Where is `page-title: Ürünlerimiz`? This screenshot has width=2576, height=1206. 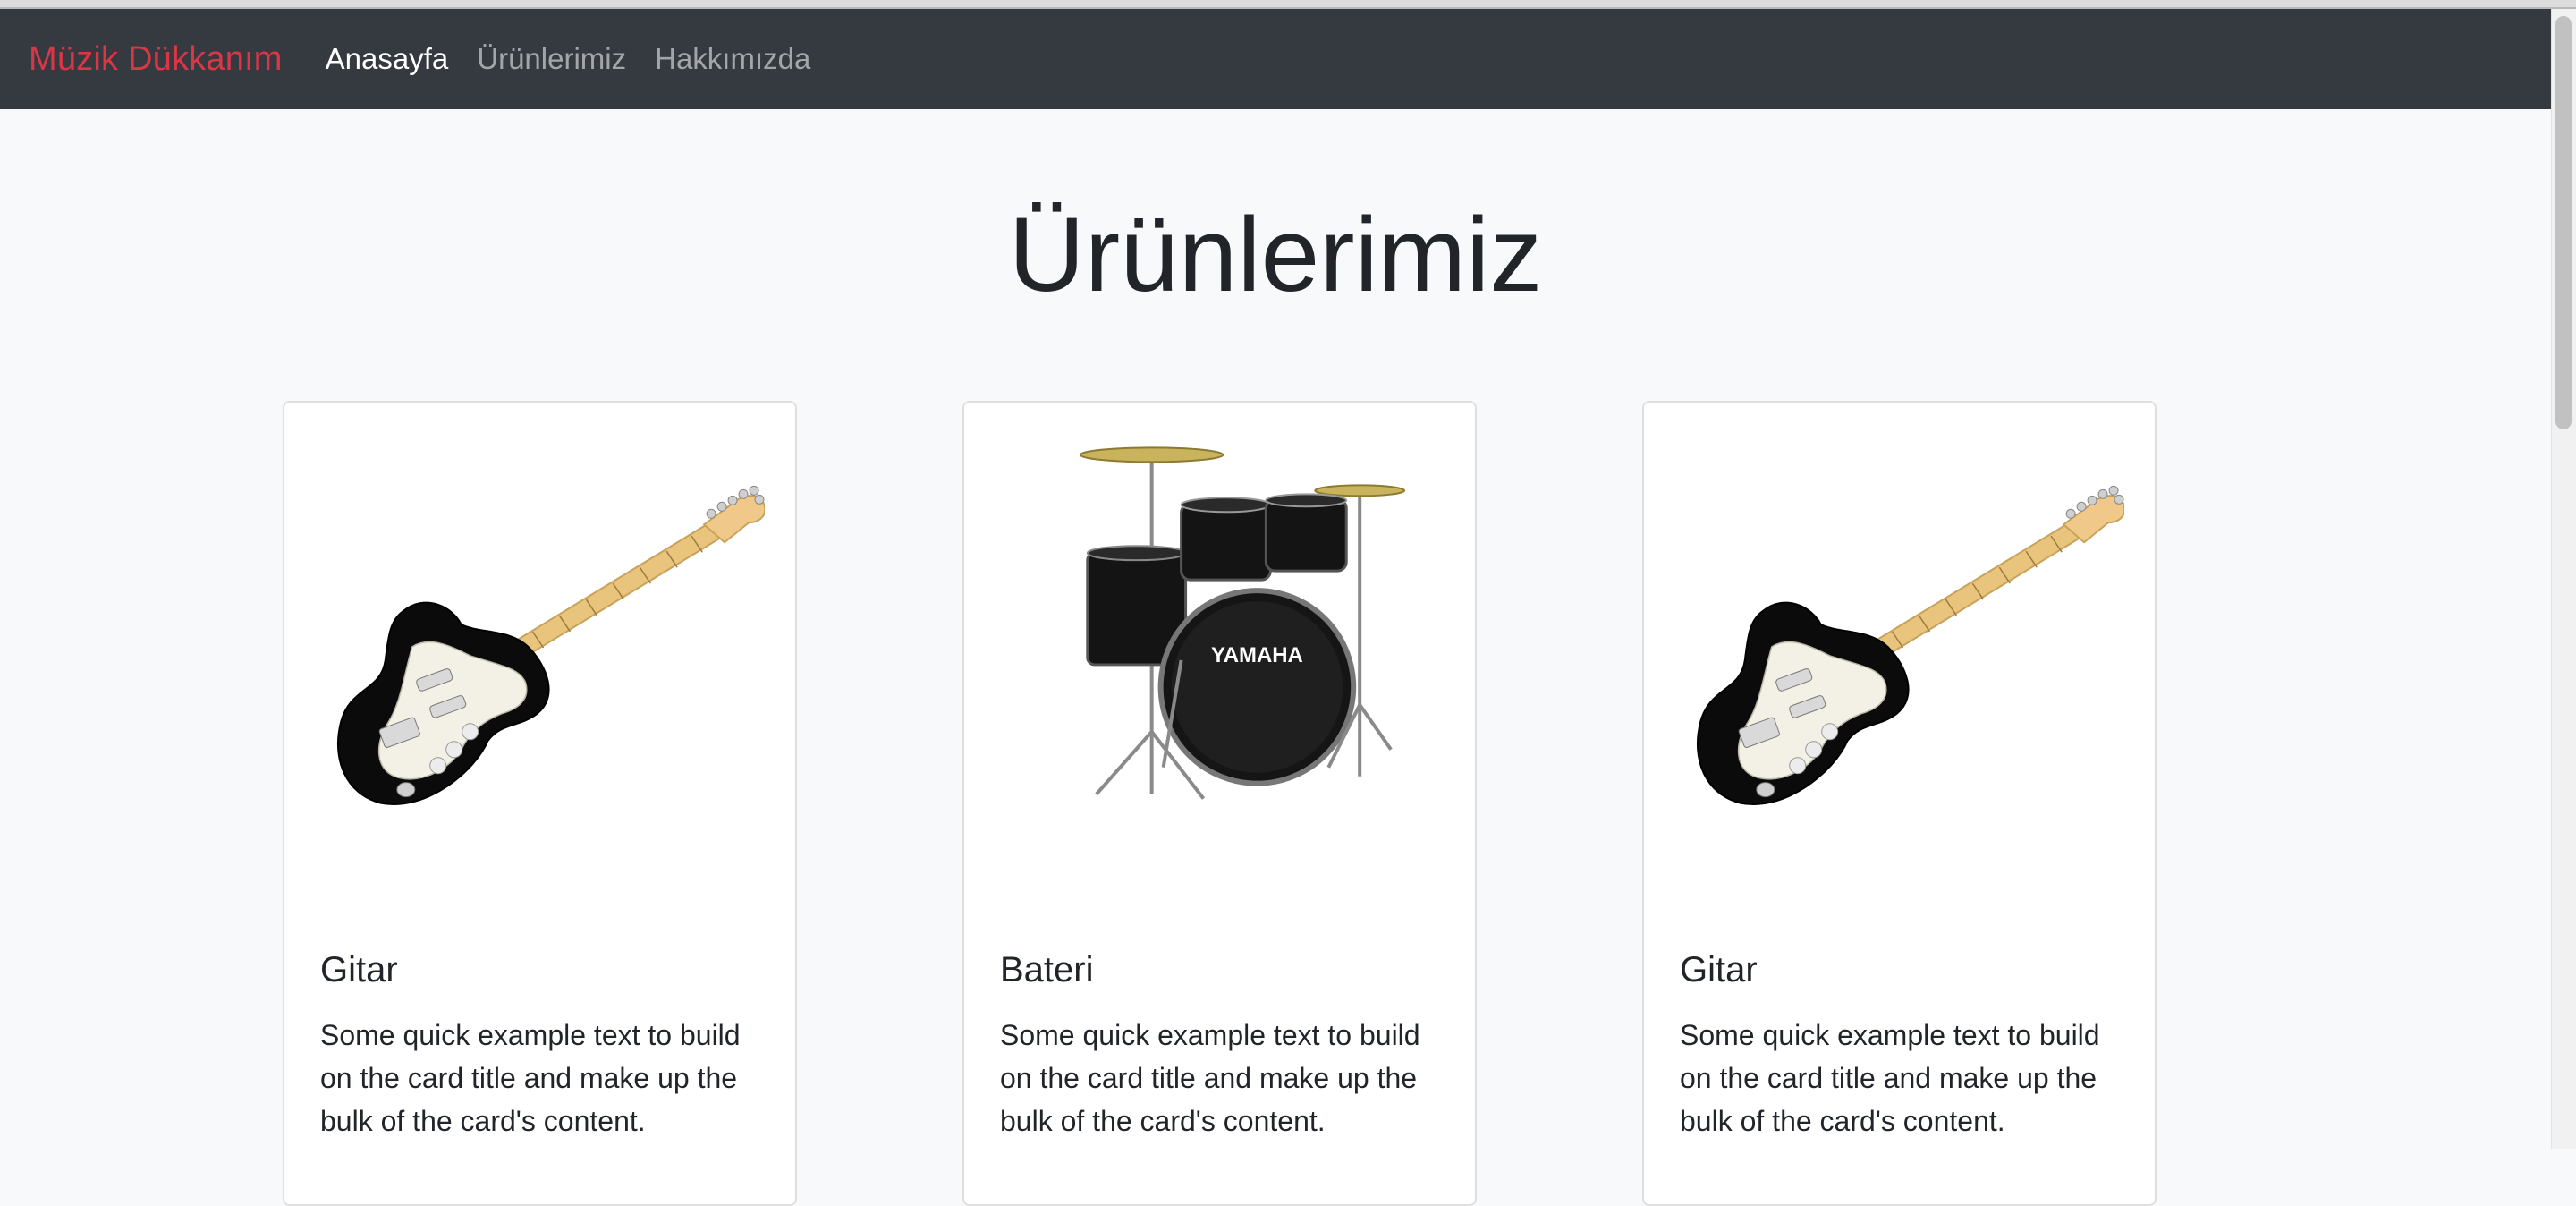
page-title: Ürünlerimiz is located at coordinates (1275, 255).